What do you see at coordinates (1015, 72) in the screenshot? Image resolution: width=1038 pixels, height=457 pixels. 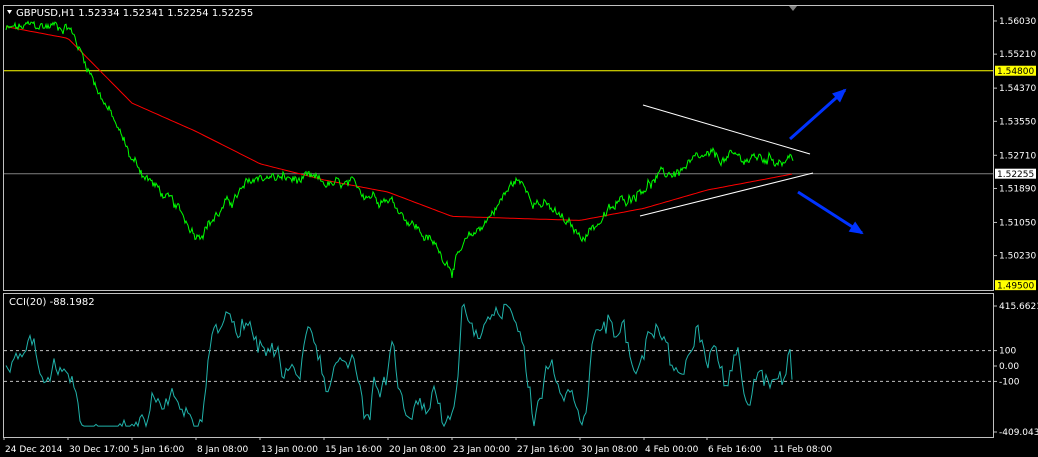 I see `level-price-label: 1.54800` at bounding box center [1015, 72].